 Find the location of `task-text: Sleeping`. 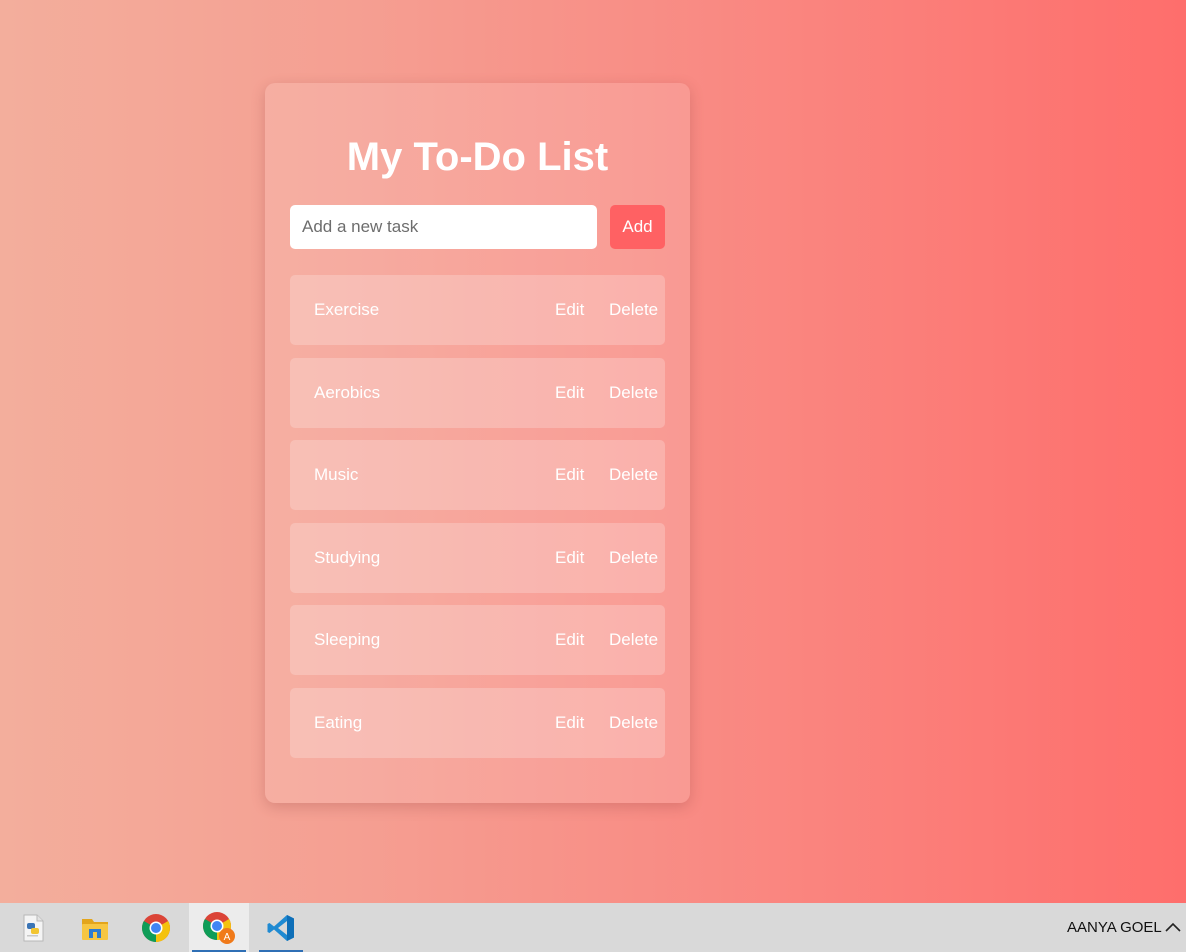

task-text: Sleeping is located at coordinates (347, 640).